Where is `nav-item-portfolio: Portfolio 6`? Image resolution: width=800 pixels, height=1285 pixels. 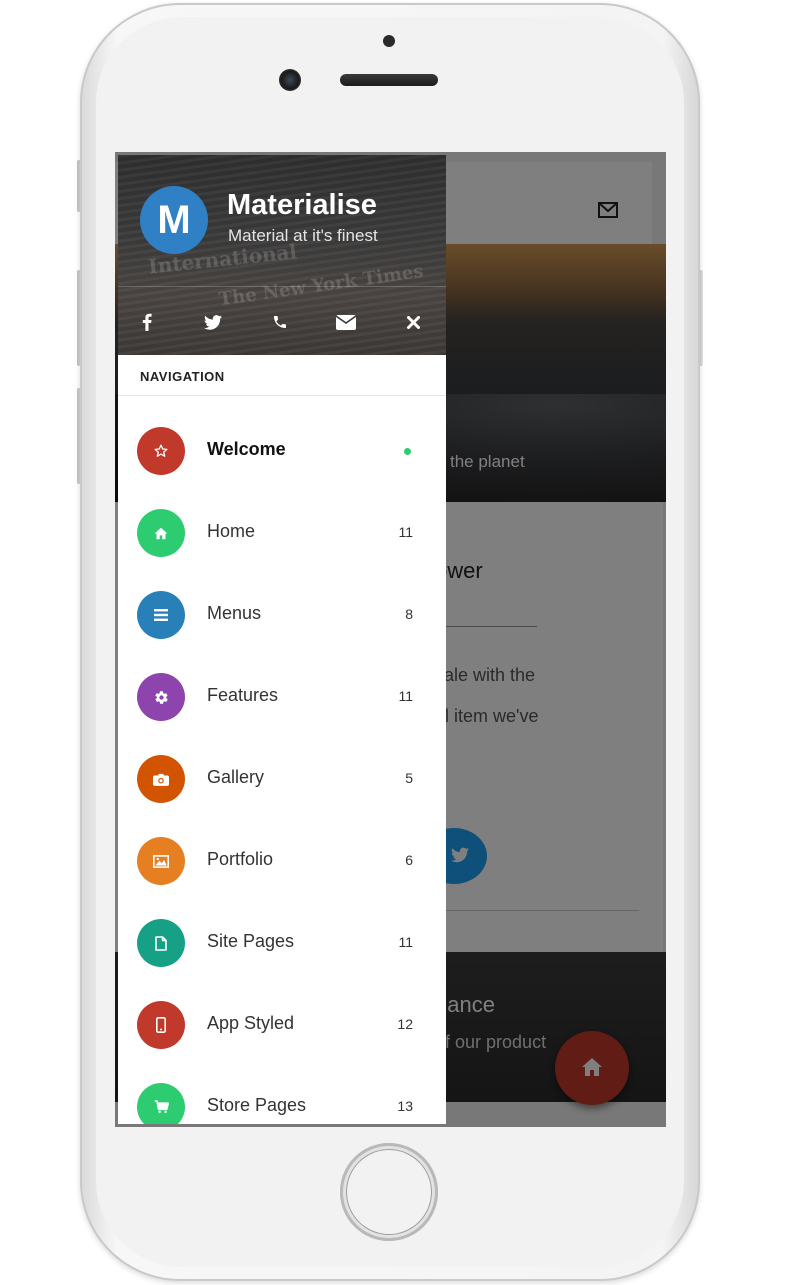 nav-item-portfolio: Portfolio 6 is located at coordinates (282, 863).